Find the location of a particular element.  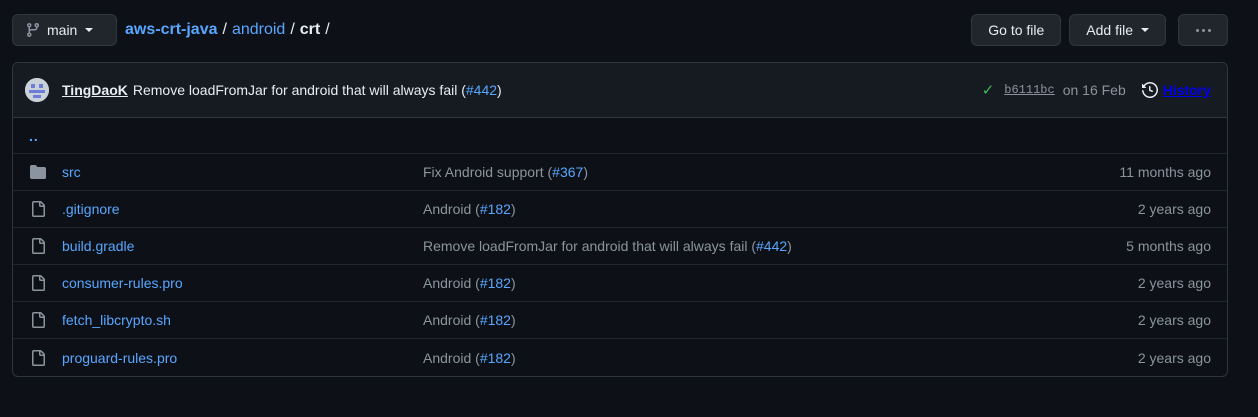

breadcrumb-current: crt is located at coordinates (310, 29).